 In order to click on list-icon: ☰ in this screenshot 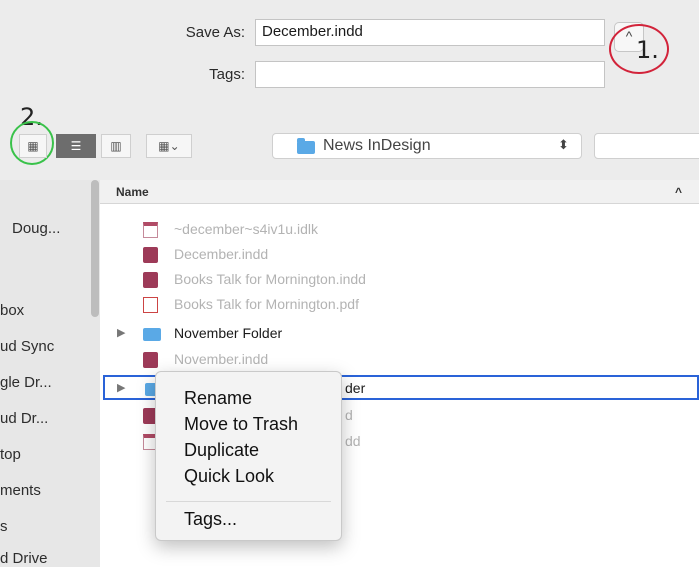, I will do `click(76, 146)`.